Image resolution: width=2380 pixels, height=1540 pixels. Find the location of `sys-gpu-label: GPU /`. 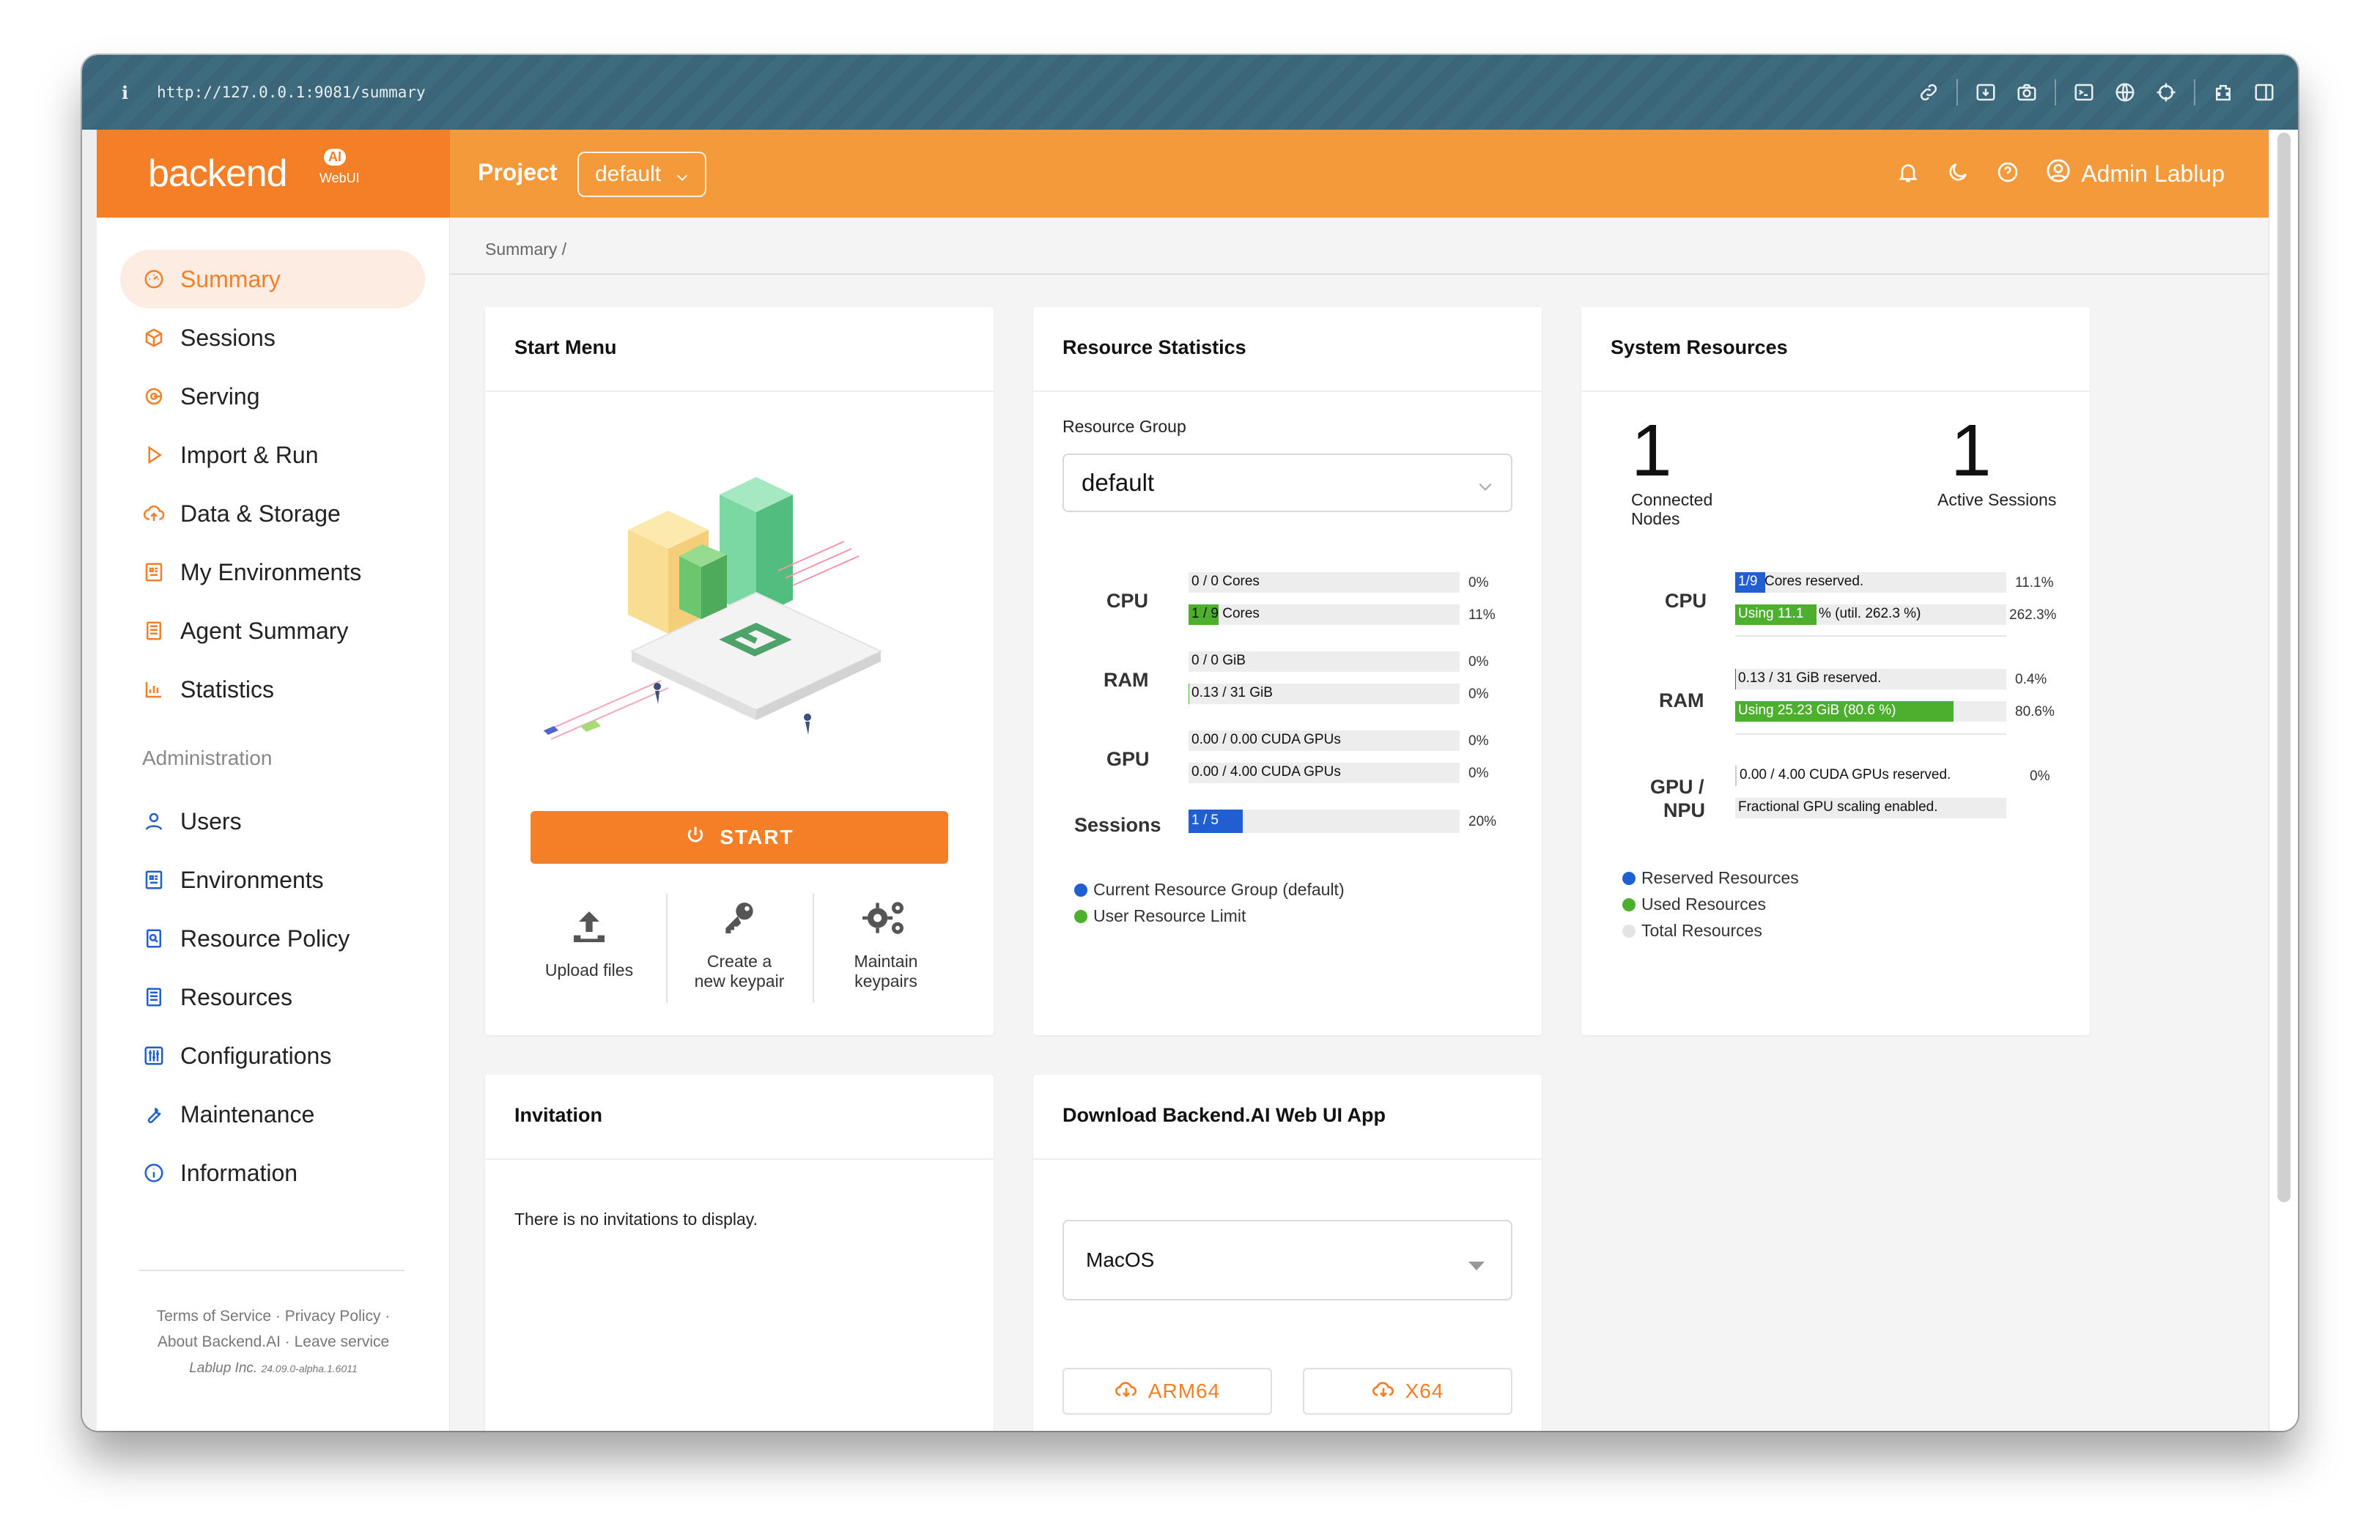

sys-gpu-label: GPU / is located at coordinates (1677, 787).